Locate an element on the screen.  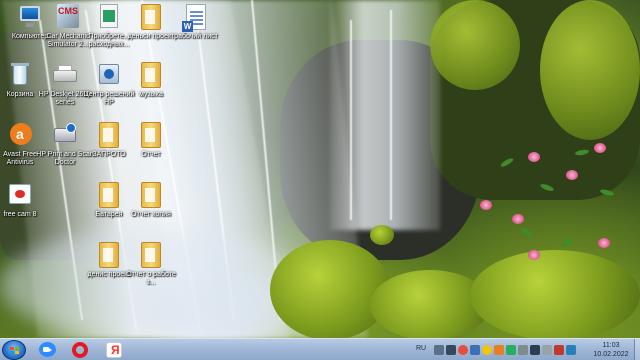
taskbar-zoom-button is located at coordinates (48, 350).